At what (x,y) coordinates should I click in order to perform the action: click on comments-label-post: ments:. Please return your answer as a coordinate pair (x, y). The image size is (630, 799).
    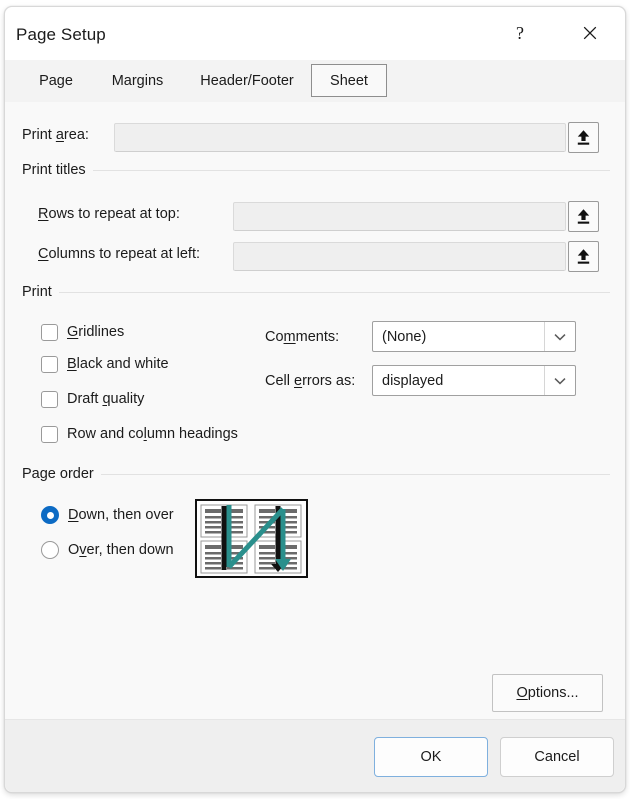
    Looking at the image, I should click on (317, 337).